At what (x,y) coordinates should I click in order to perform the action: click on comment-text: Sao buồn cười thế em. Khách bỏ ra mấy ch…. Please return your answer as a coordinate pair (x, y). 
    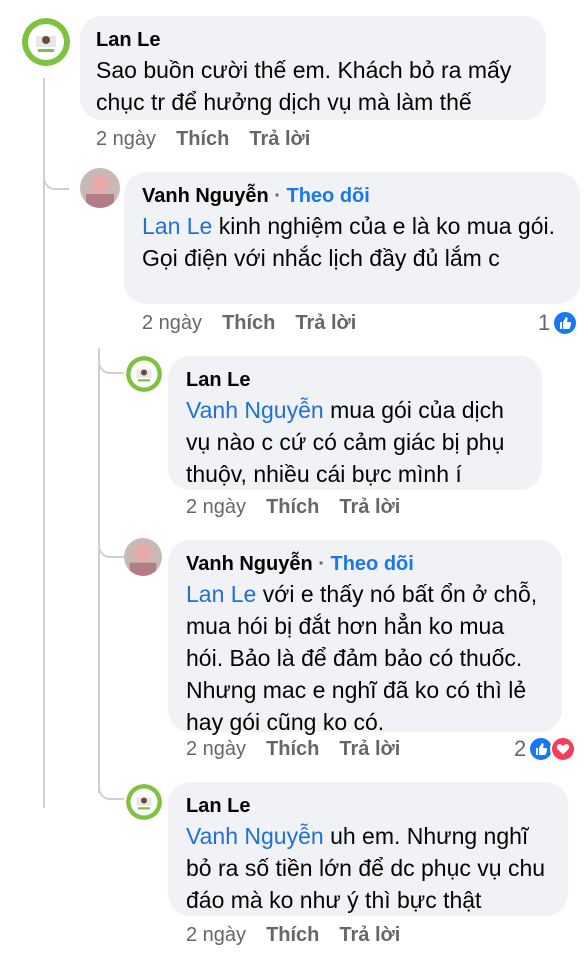
    Looking at the image, I should click on (304, 86).